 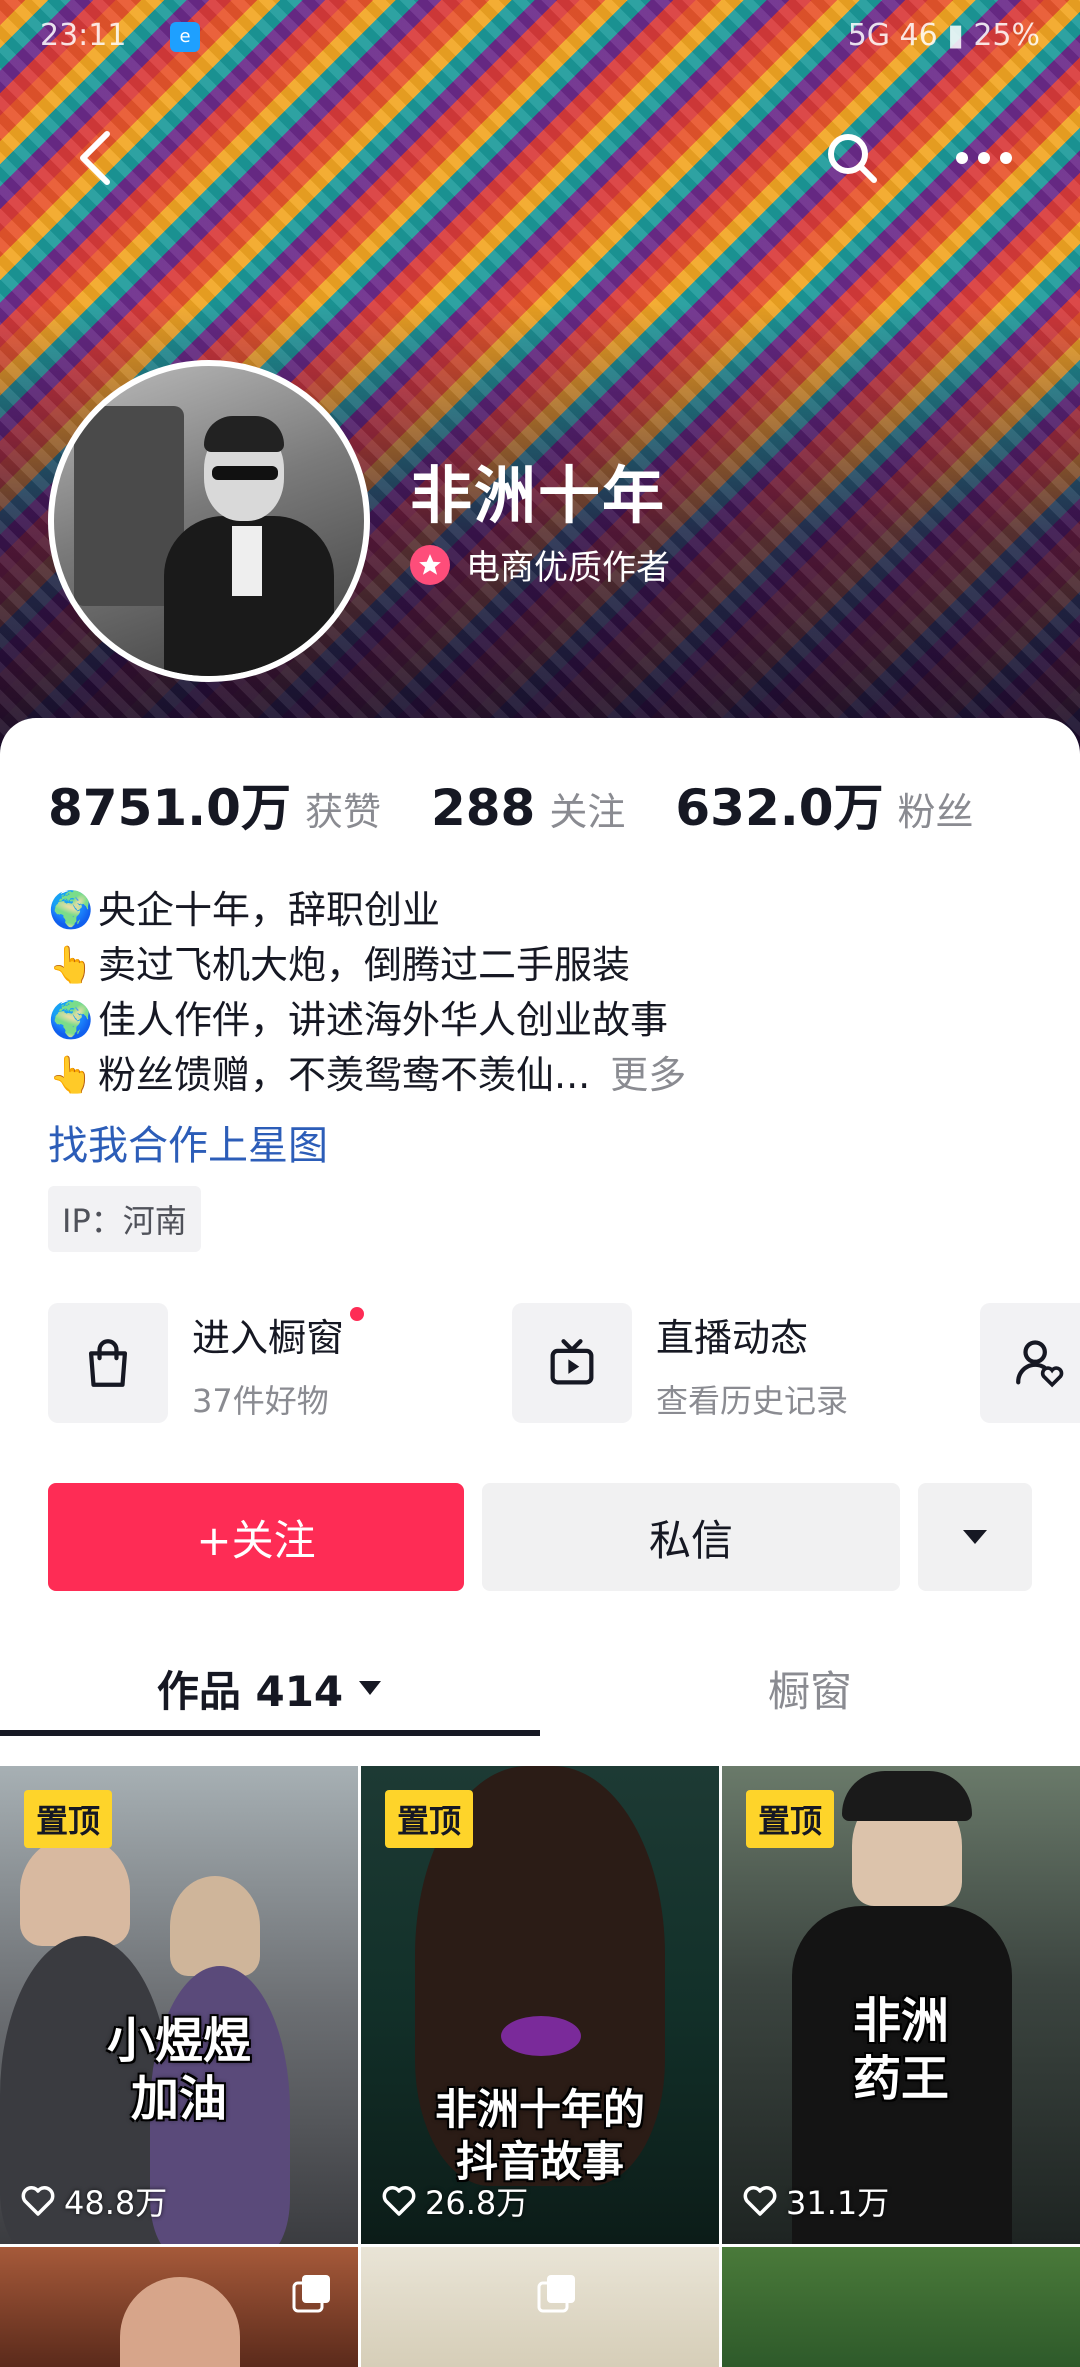 I want to click on avatar-sunglasses, so click(x=245, y=473).